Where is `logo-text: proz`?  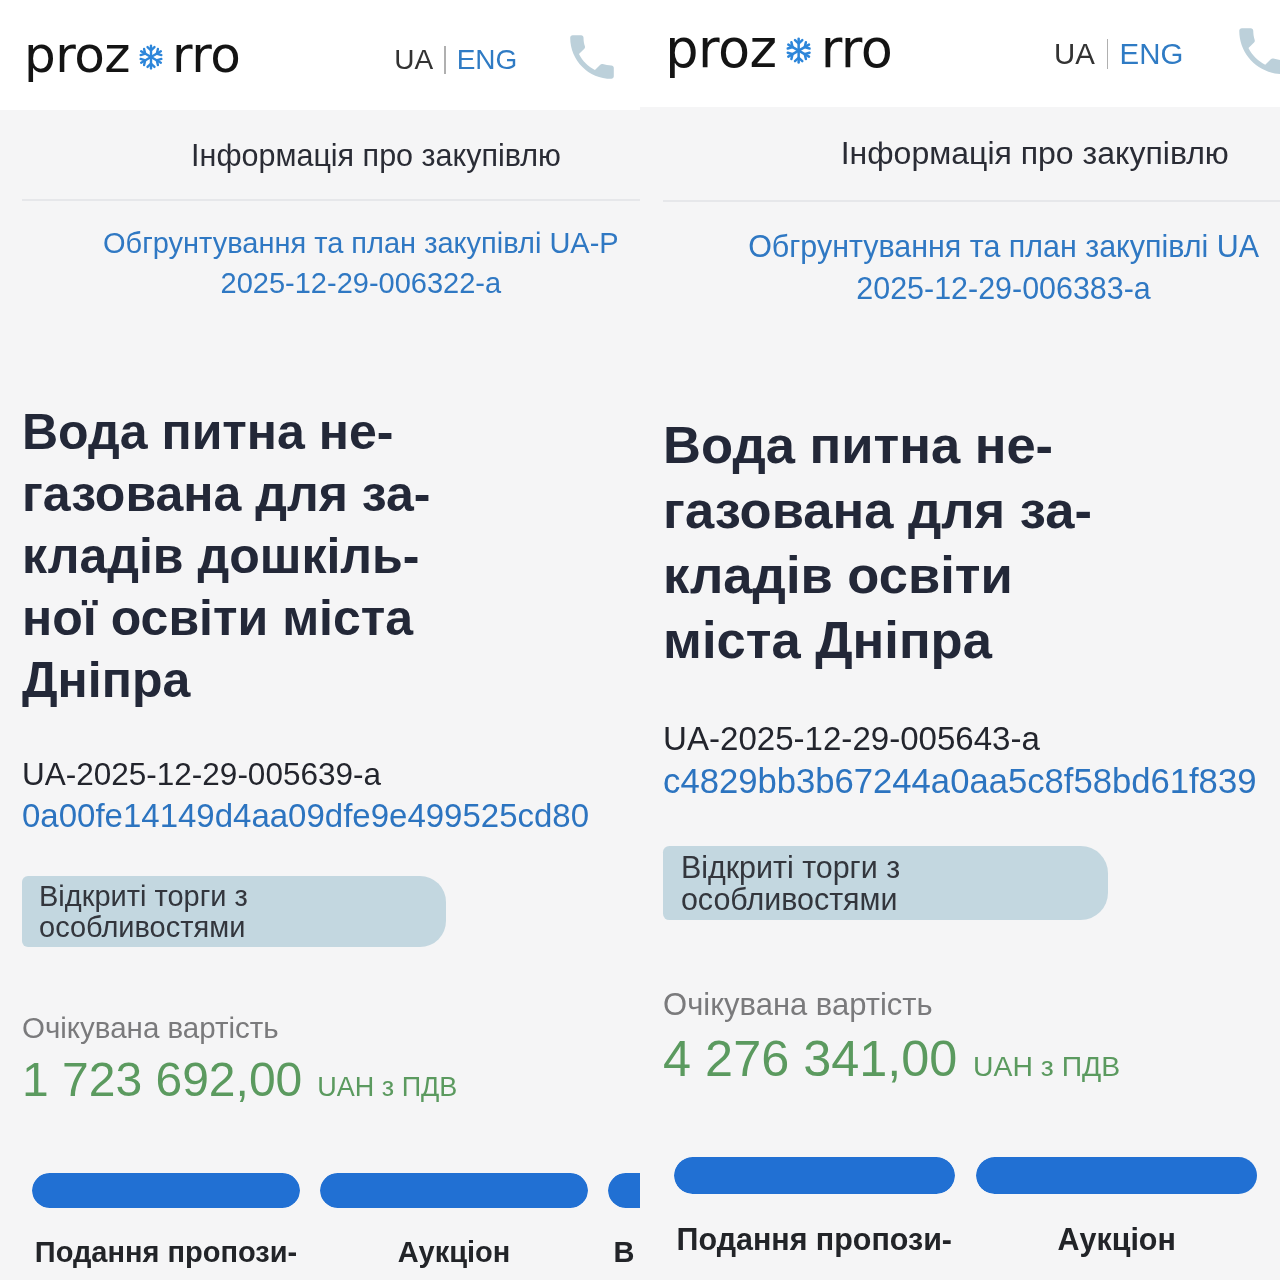
logo-text: proz is located at coordinates (77, 55).